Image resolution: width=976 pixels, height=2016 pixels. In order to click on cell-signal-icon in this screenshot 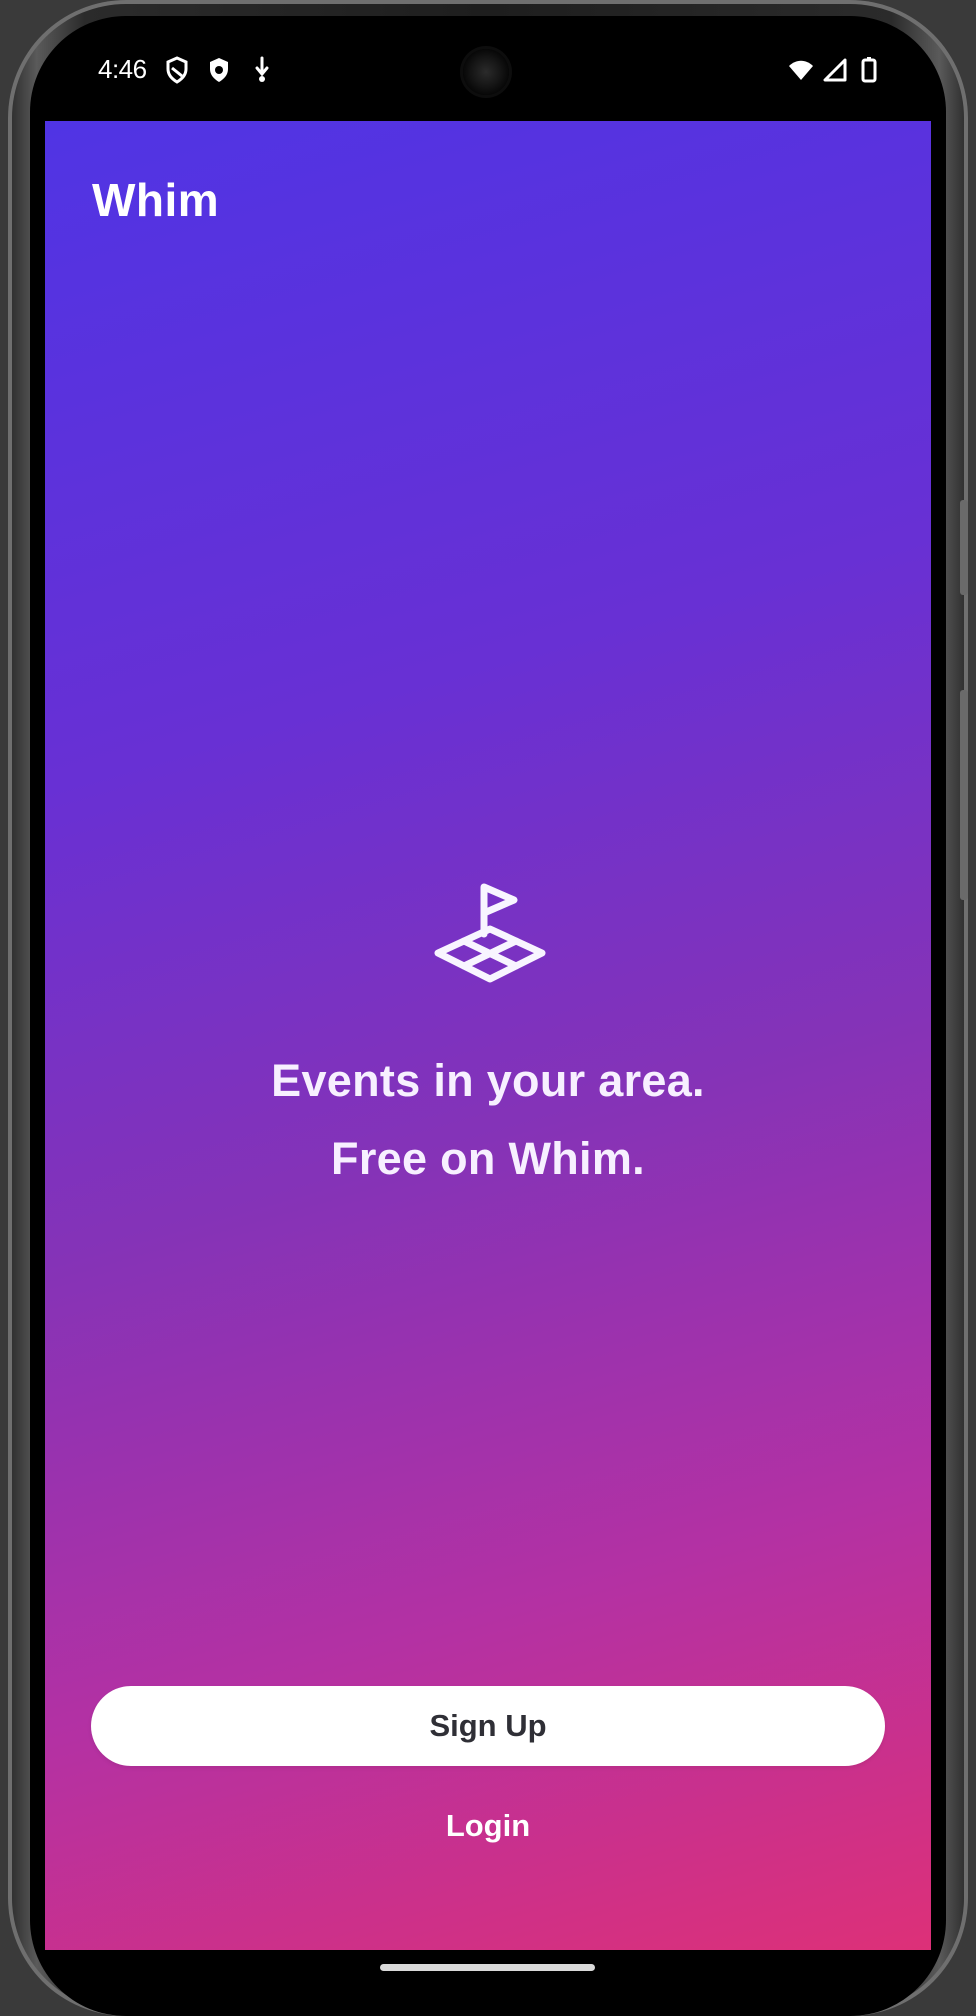, I will do `click(835, 70)`.